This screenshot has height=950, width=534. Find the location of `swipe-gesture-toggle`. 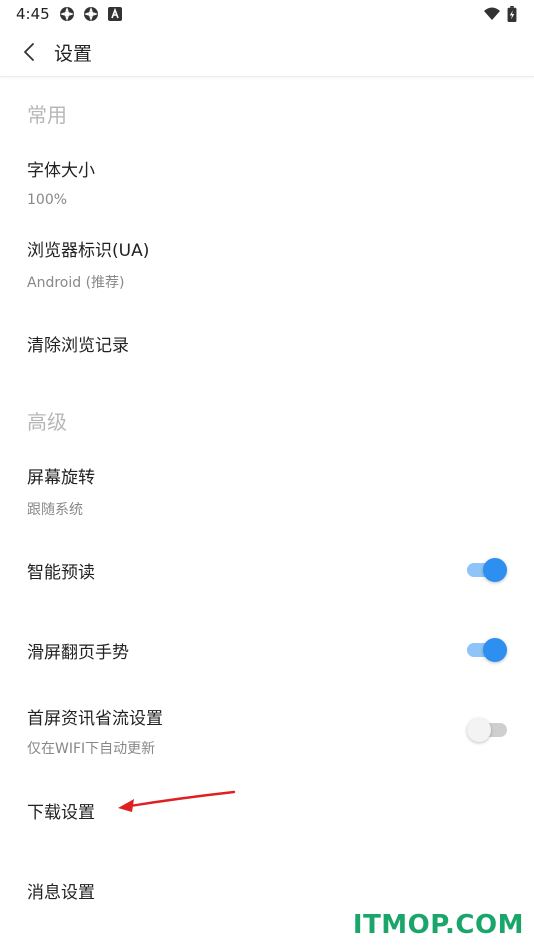

swipe-gesture-toggle is located at coordinates (487, 650).